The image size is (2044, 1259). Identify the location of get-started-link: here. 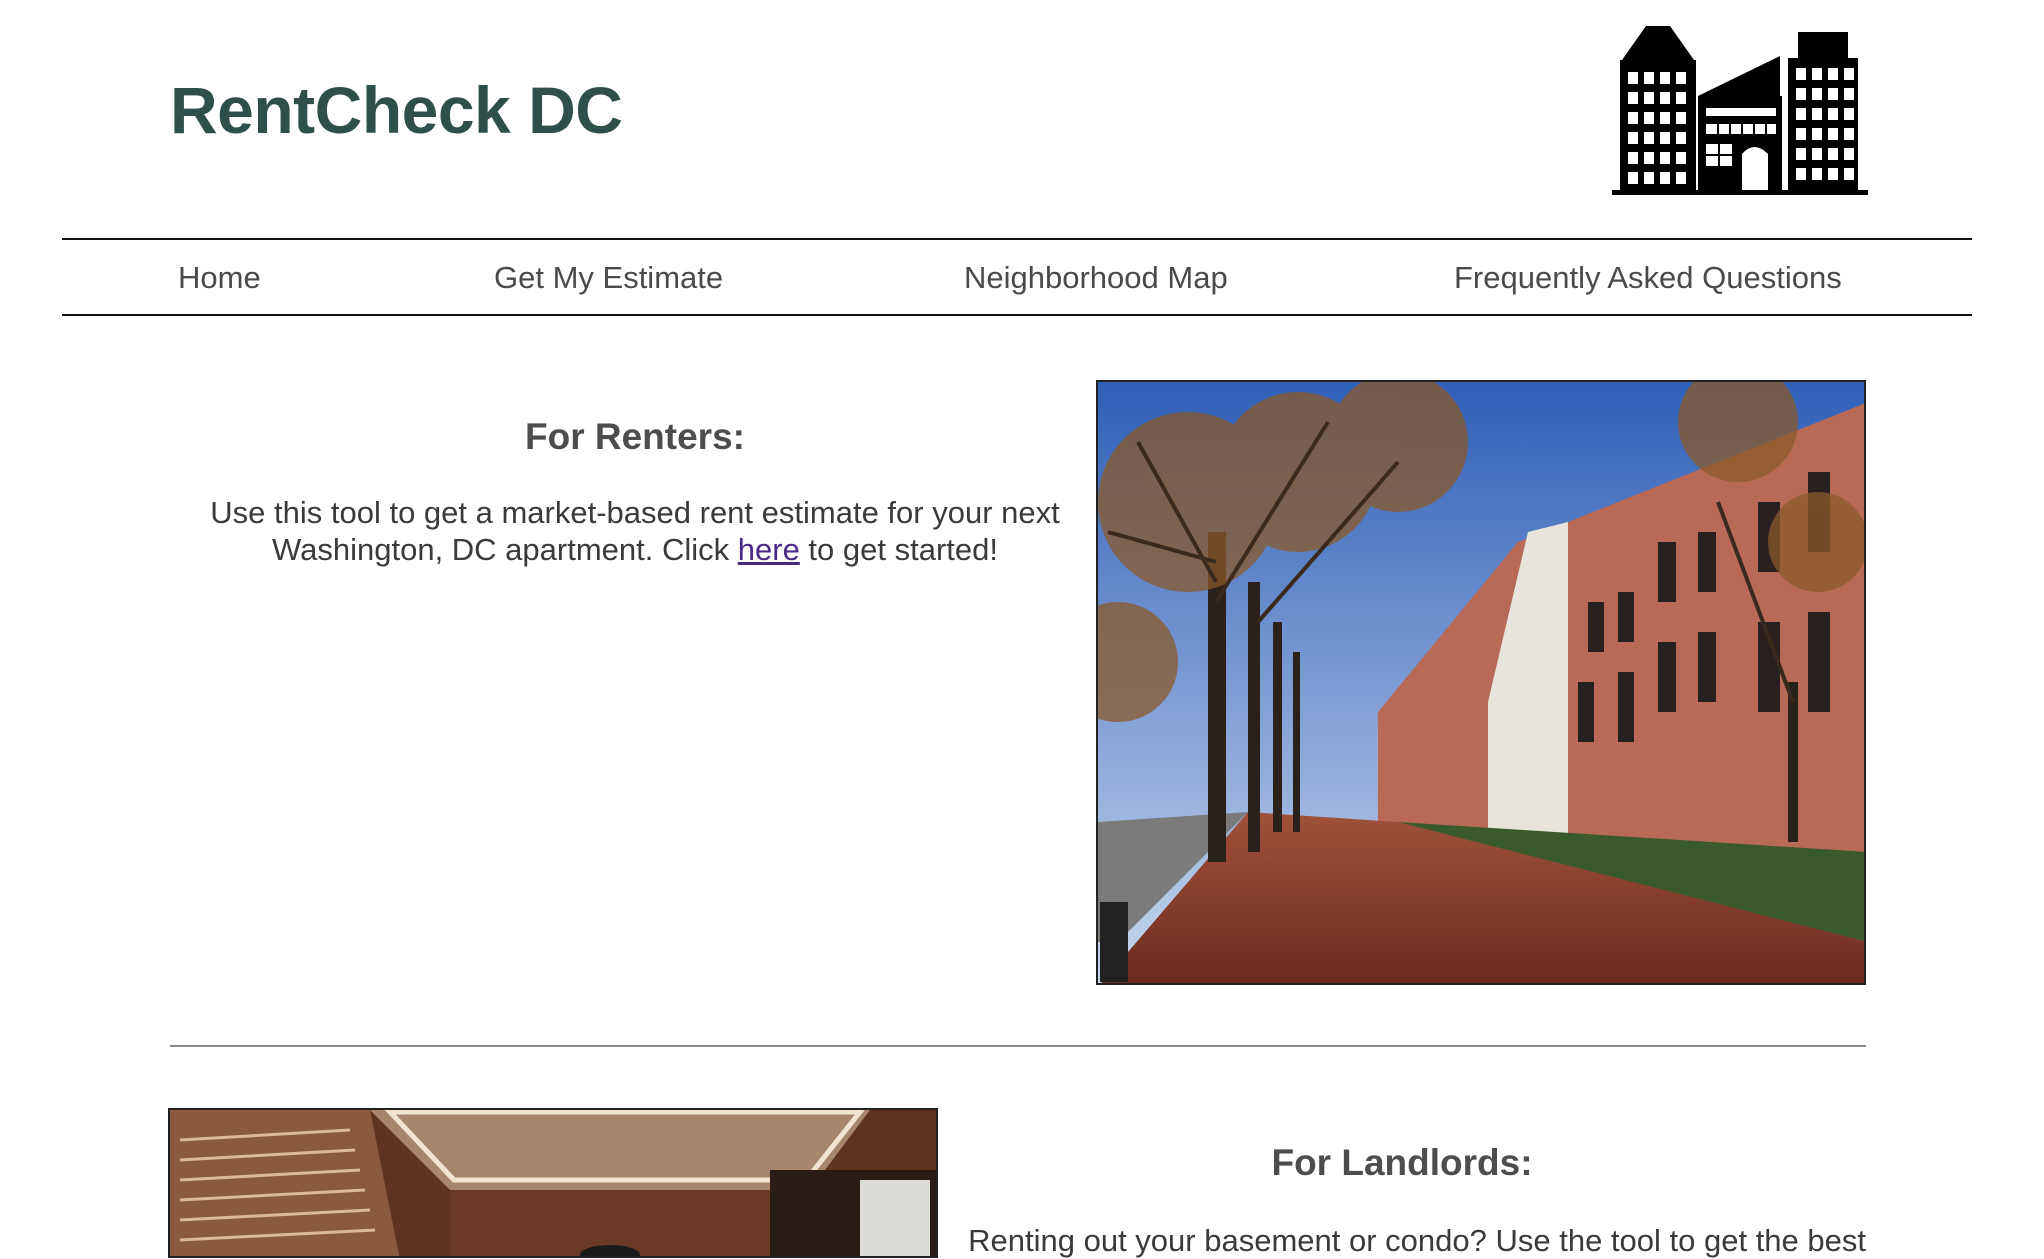
(769, 549).